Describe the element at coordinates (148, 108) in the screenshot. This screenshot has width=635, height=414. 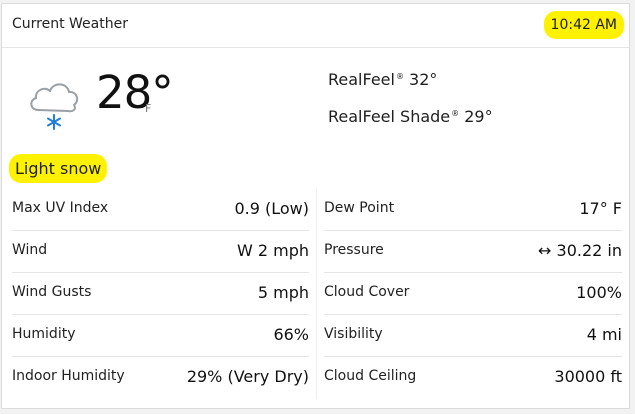
I see `temperature-unit: F` at that location.